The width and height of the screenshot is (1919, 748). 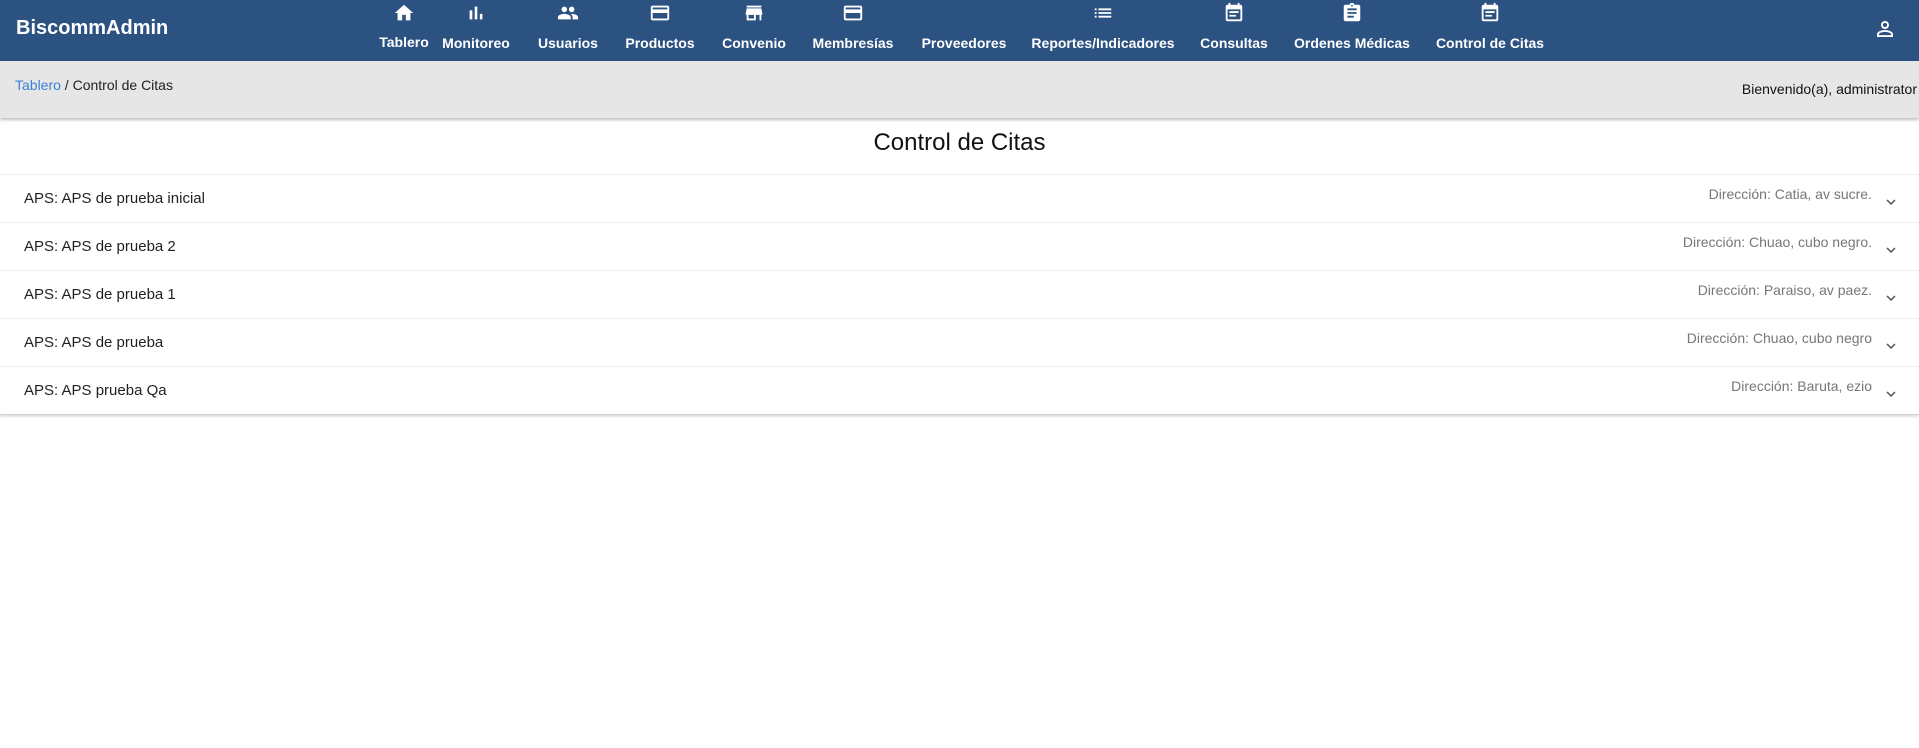 I want to click on nav-item-reportes: Reportes/Indicadores, so click(x=1103, y=30).